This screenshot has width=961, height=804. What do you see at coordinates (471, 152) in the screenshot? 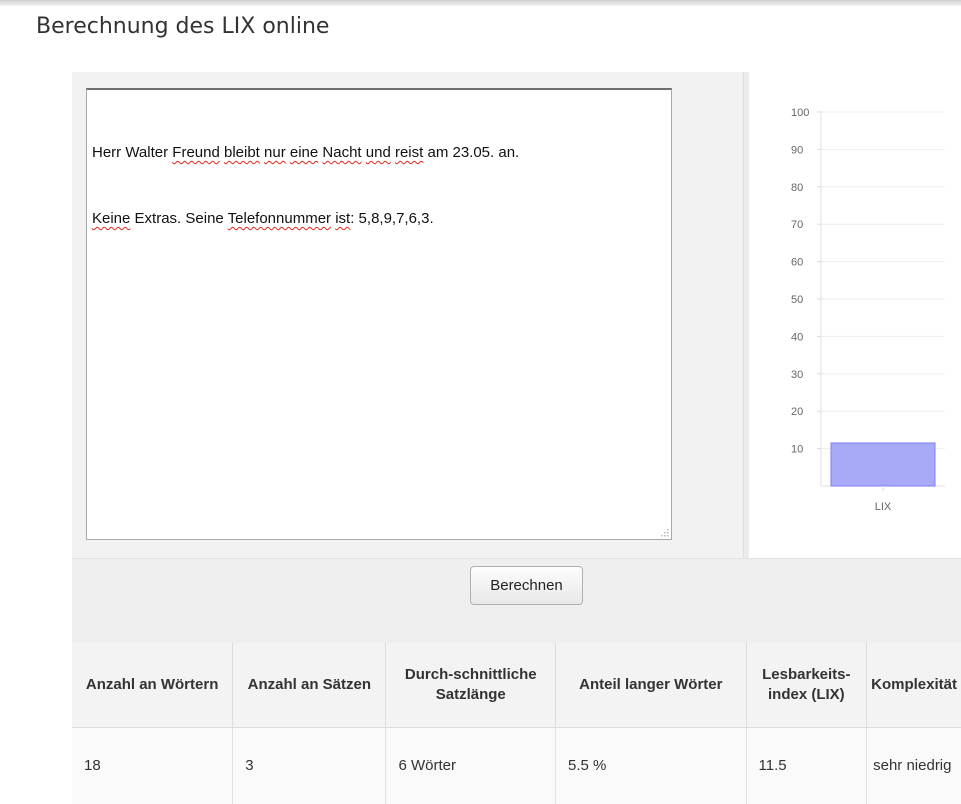
I see `text-segment: am 23.05. an.` at bounding box center [471, 152].